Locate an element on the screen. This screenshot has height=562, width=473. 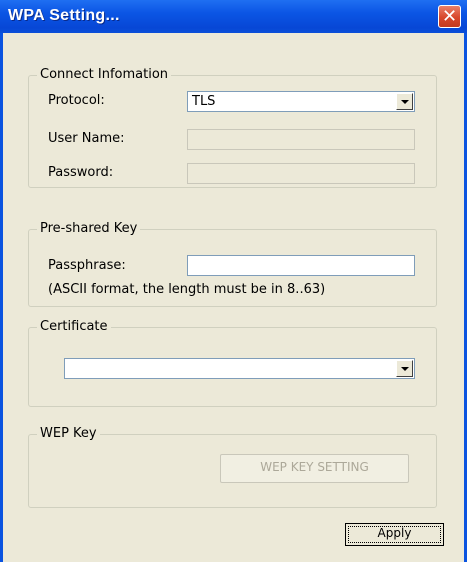
connect-info-legend: Connect Infomation is located at coordinates (104, 75).